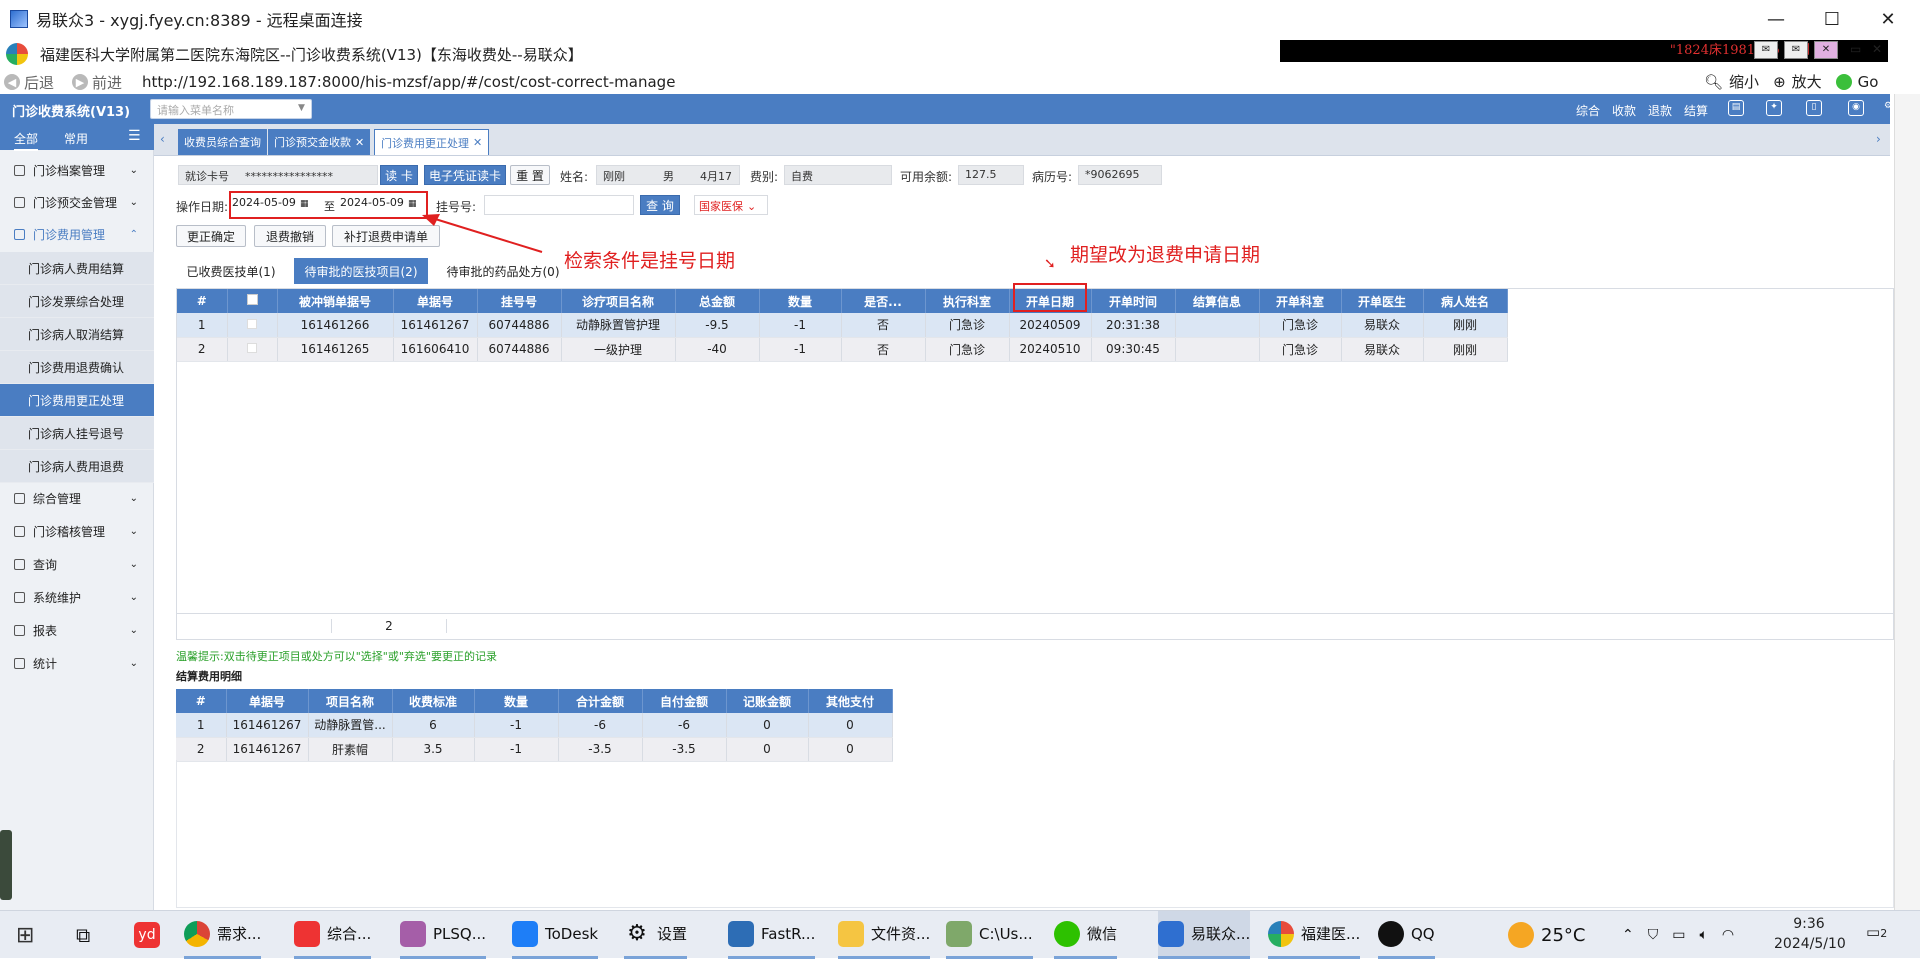 Image resolution: width=1920 pixels, height=959 pixels. What do you see at coordinates (134, 136) in the screenshot?
I see `hamburger-icon: ☰` at bounding box center [134, 136].